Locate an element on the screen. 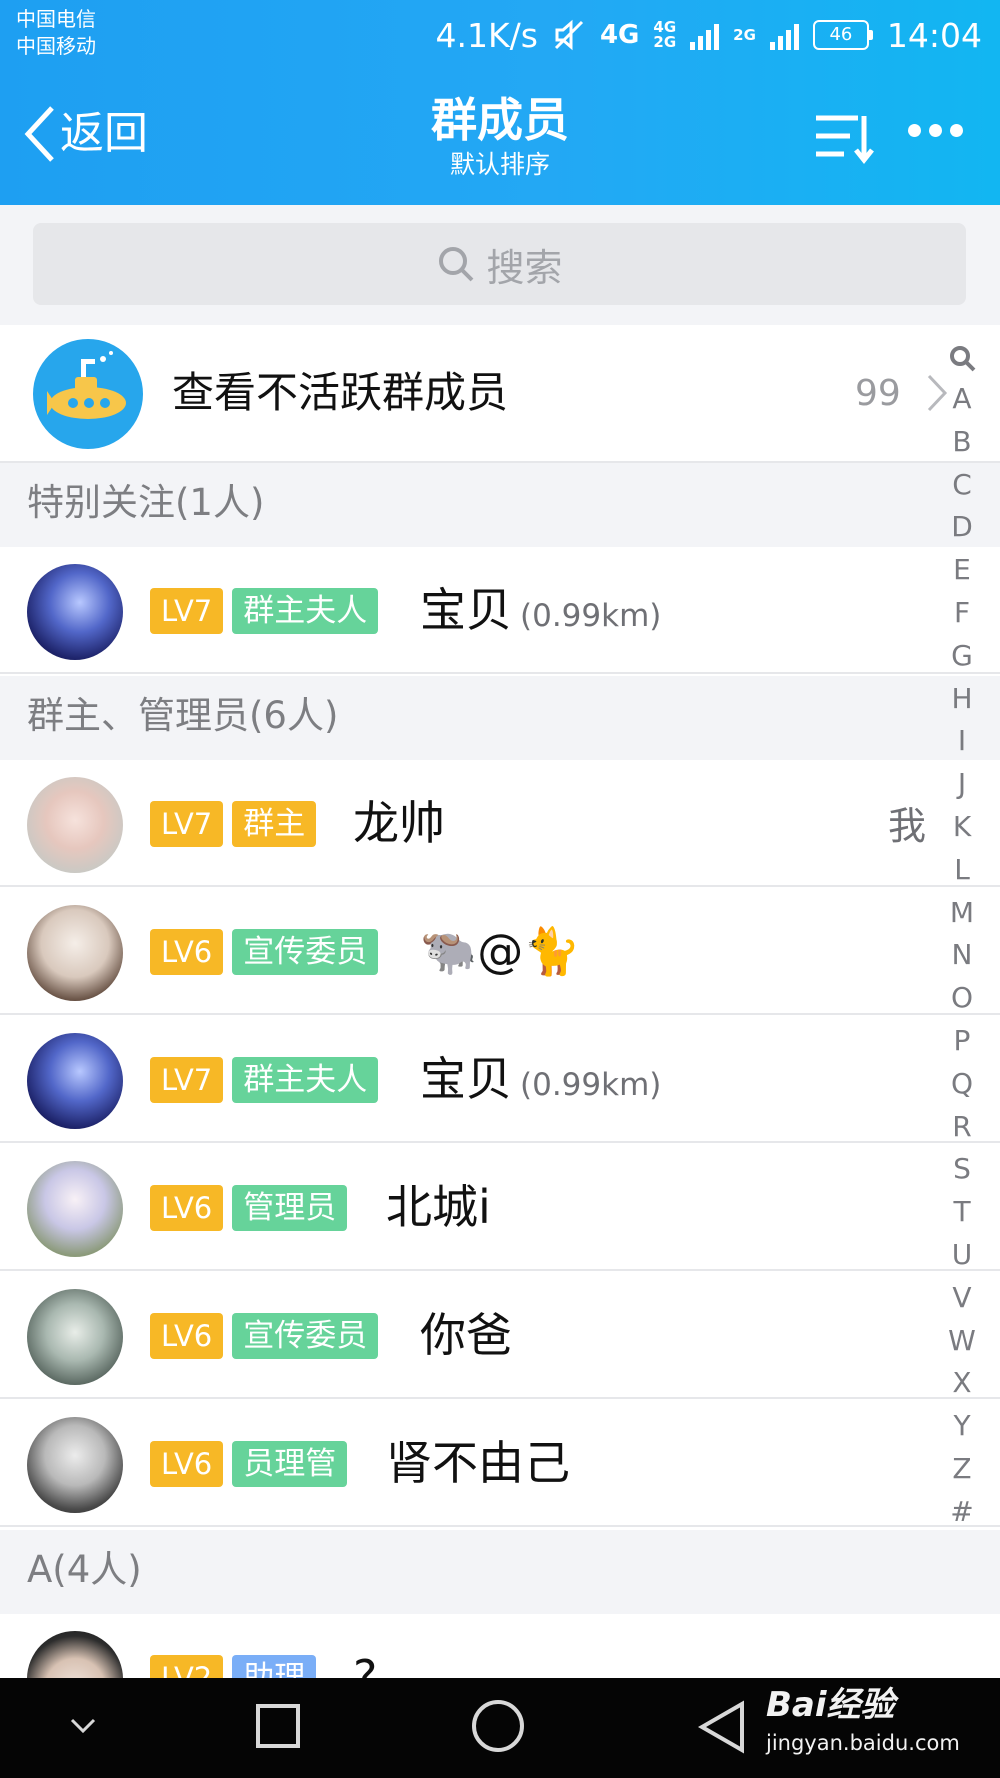 The height and width of the screenshot is (1778, 1000). member-row: LV6 宣传委员 🐃@🐈 is located at coordinates (500, 951).